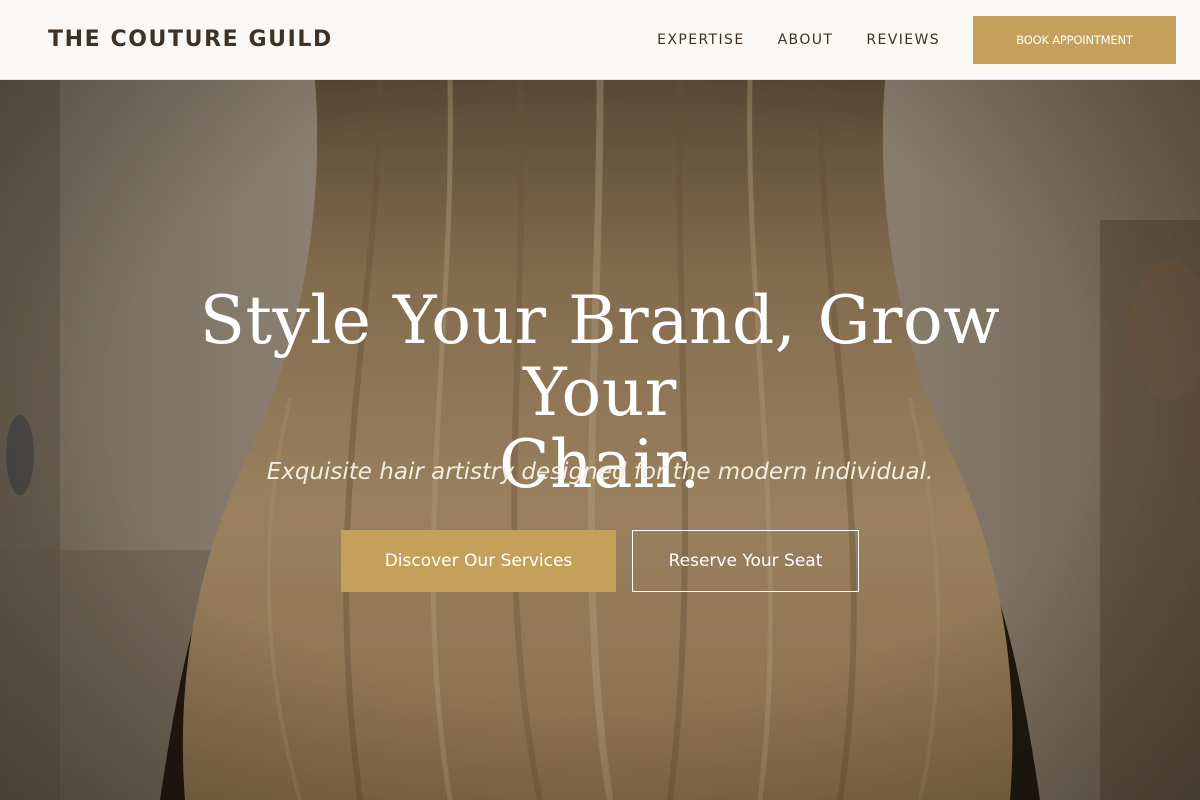 The image size is (1200, 800). Describe the element at coordinates (903, 40) in the screenshot. I see `nav-link-reviews: REVIEWS` at that location.